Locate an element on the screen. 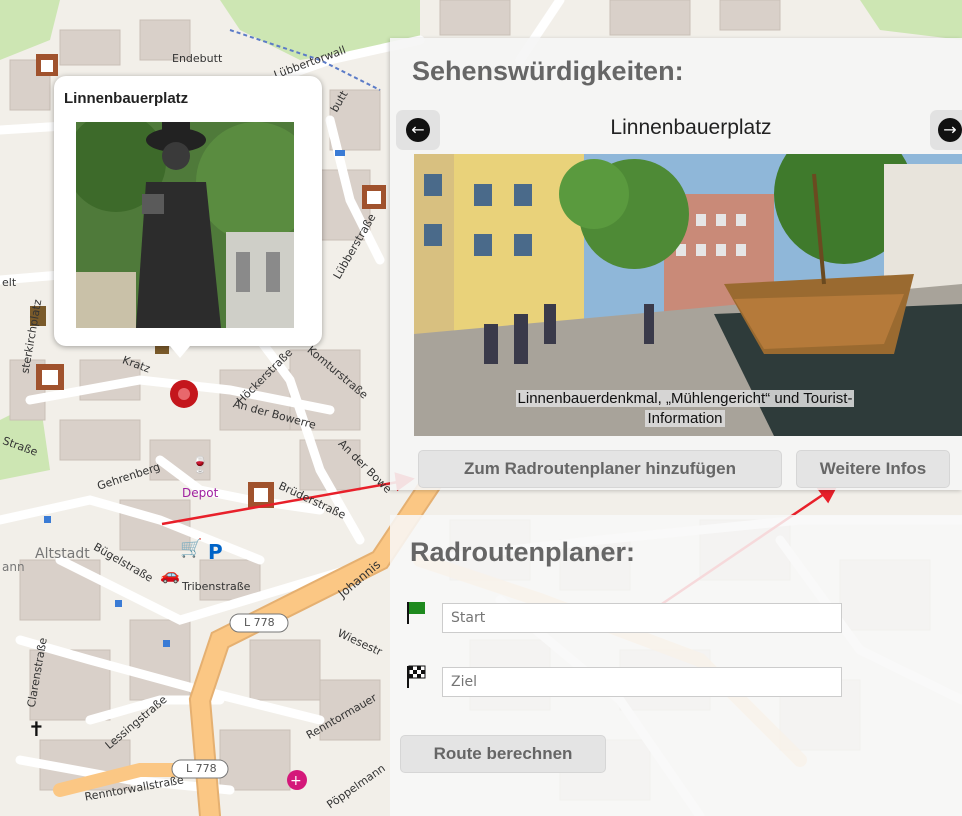 The height and width of the screenshot is (816, 962). checkered-flag-icon is located at coordinates (416, 676).